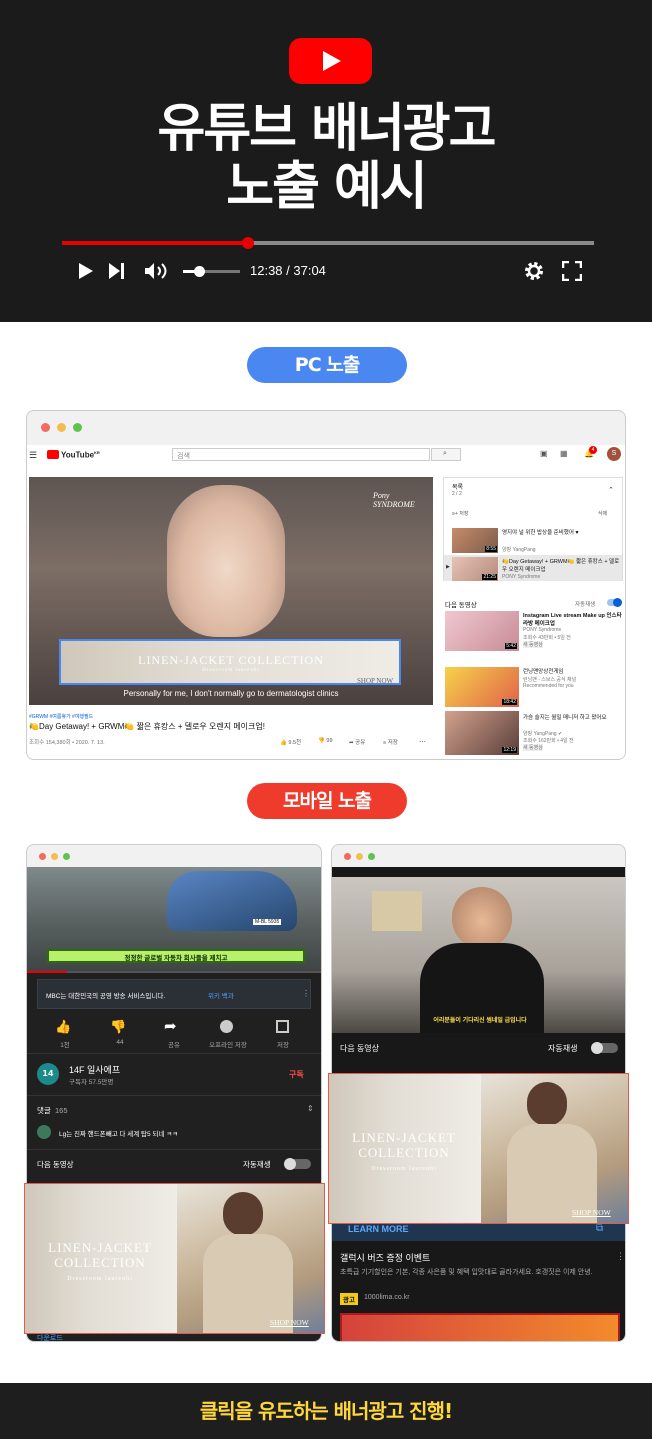 This screenshot has width=652, height=1439. I want to click on info-panel: MBC는 대한민국의 공영 방송 서비스입니다. 위키 백과 ⋮, so click(174, 994).